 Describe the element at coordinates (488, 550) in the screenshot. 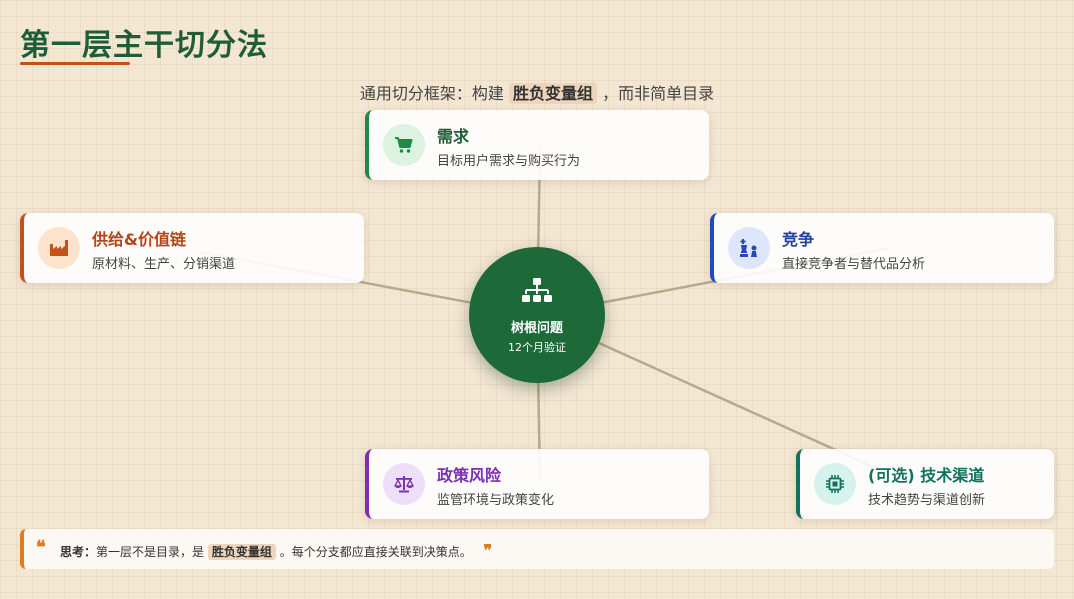

I see `close-quote-icon: ❞` at that location.